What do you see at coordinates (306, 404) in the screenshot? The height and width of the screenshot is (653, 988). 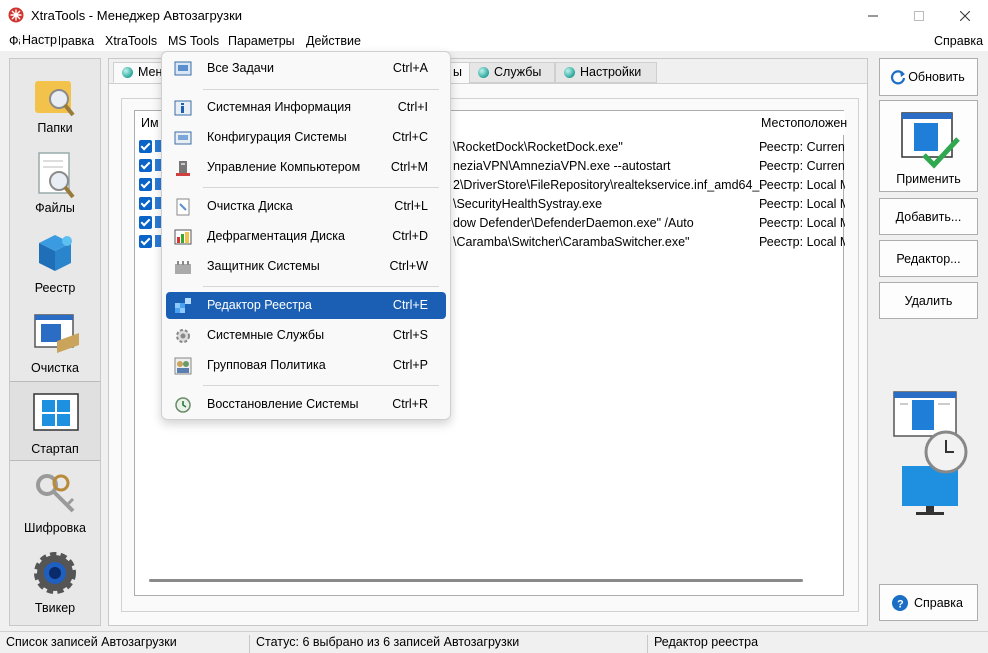 I see `menu-item-system-restore: Восстановление Системы Ctrl+R` at bounding box center [306, 404].